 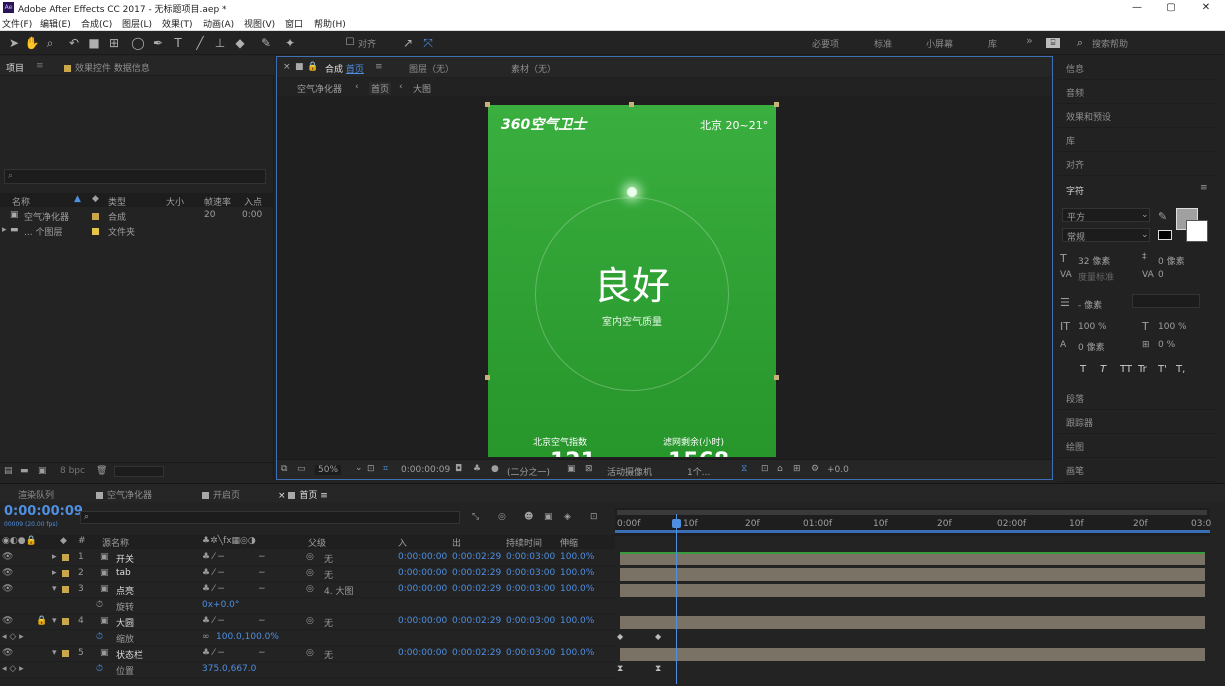 I want to click on draft-3d-icon: ◎, so click(x=502, y=517).